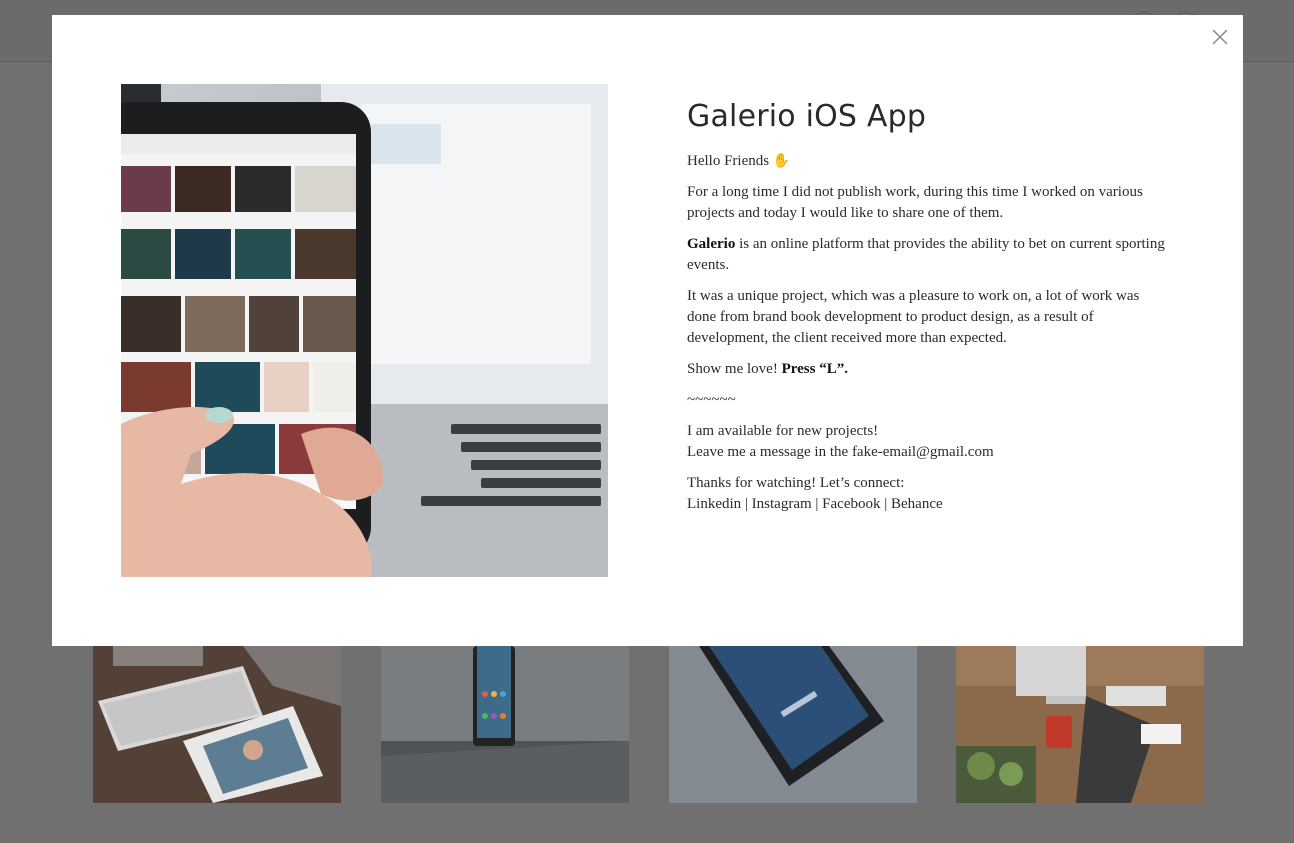 Image resolution: width=1294 pixels, height=843 pixels. Describe the element at coordinates (814, 369) in the screenshot. I see `love-key: Press “L”.` at that location.